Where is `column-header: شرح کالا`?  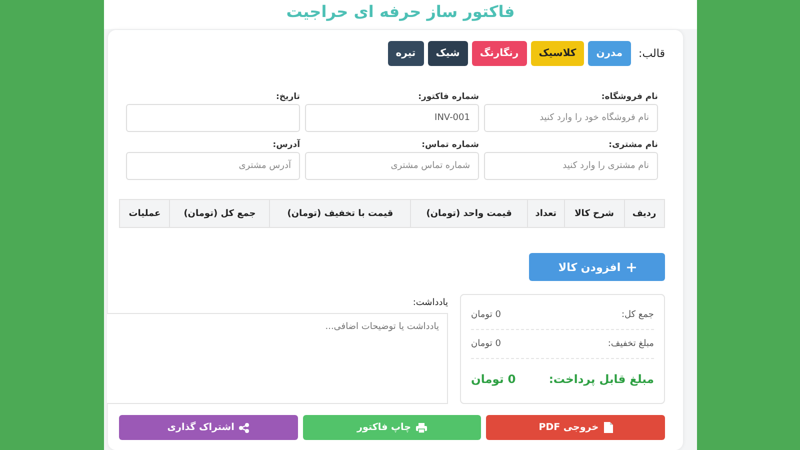
column-header: شرح کالا is located at coordinates (594, 214).